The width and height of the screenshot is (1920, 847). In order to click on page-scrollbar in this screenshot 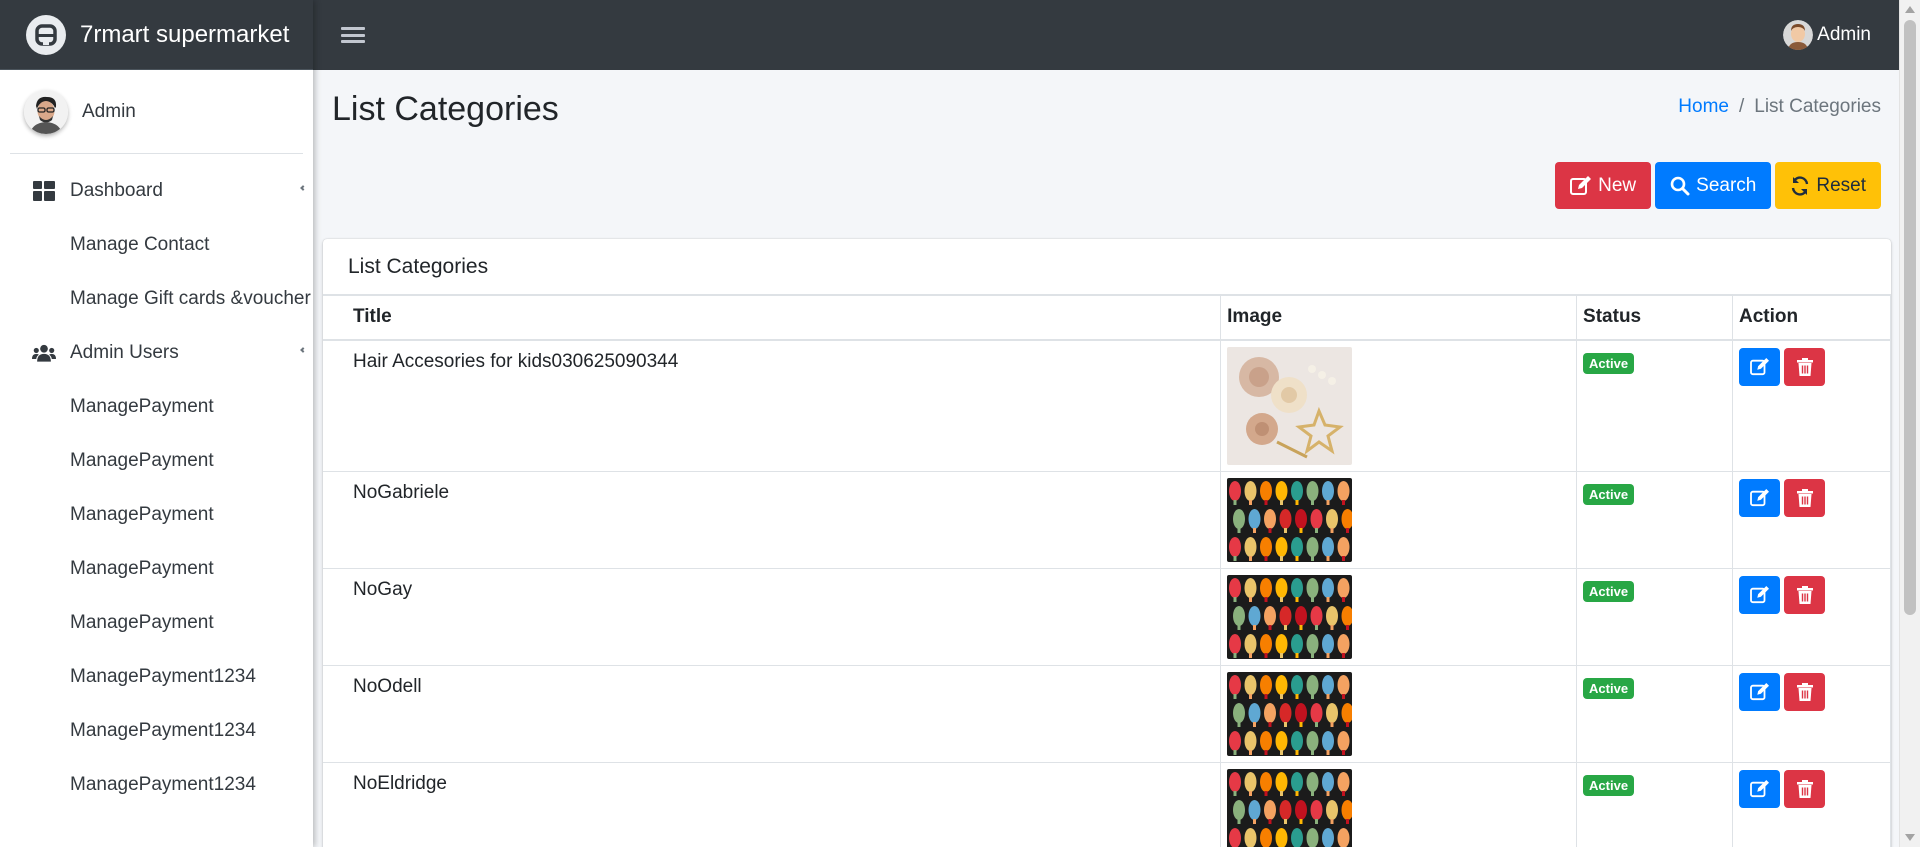, I will do `click(1909, 423)`.